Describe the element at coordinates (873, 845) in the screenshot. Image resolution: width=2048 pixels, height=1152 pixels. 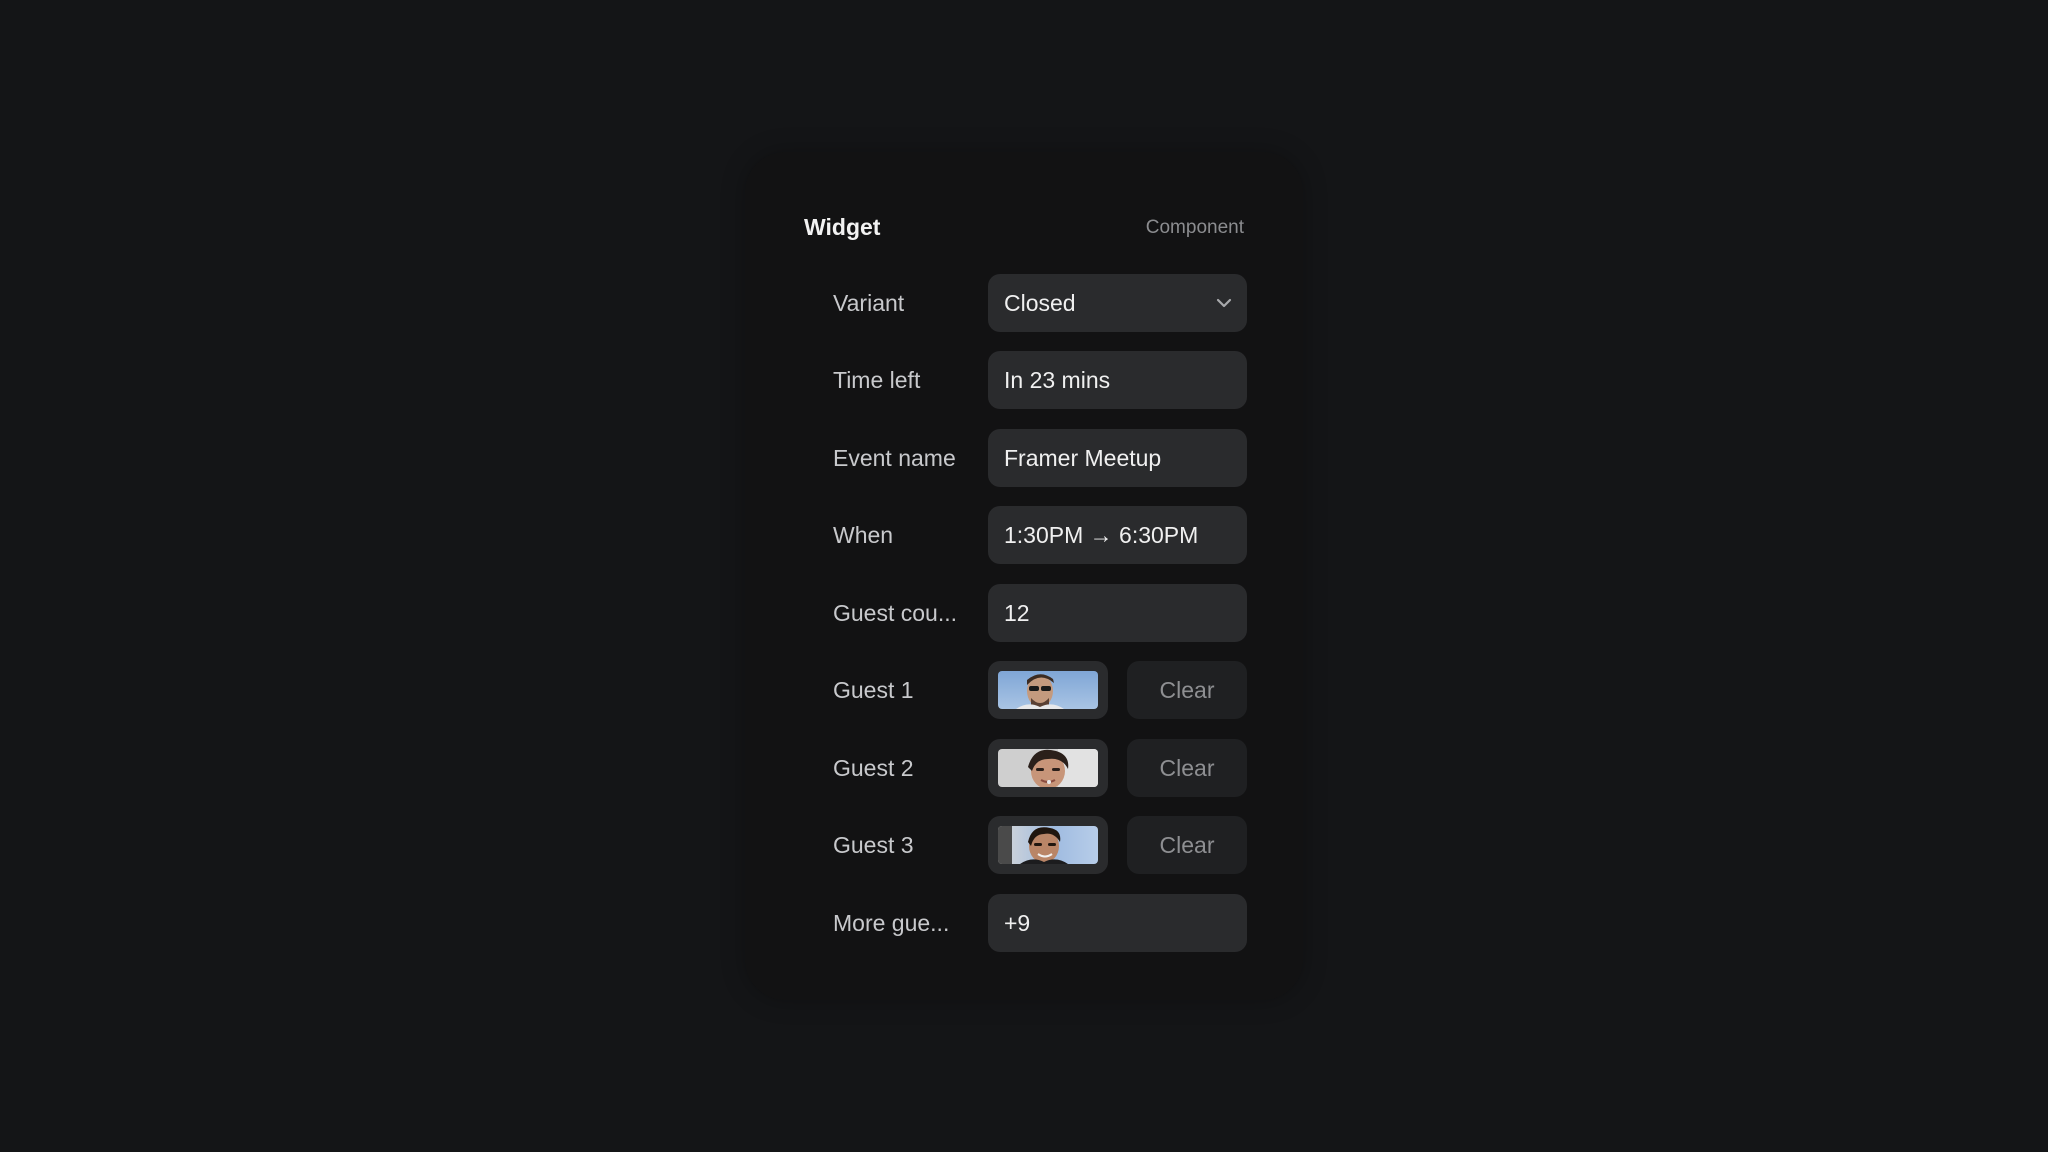
I see `property-label: Guest 3` at that location.